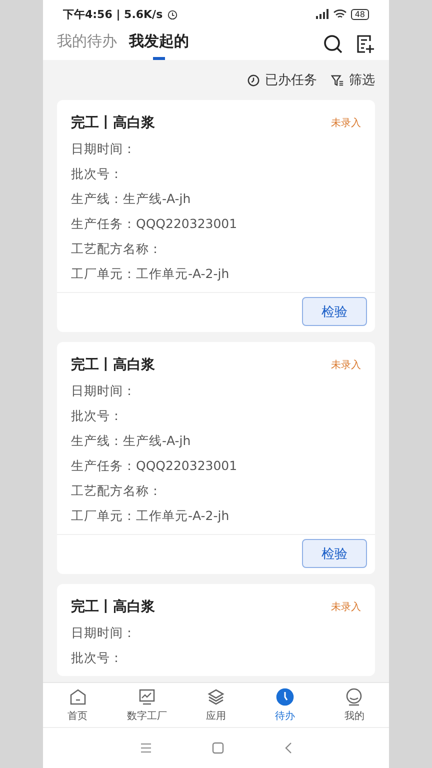 Image resolution: width=432 pixels, height=768 pixels. I want to click on add-note-icon, so click(365, 44).